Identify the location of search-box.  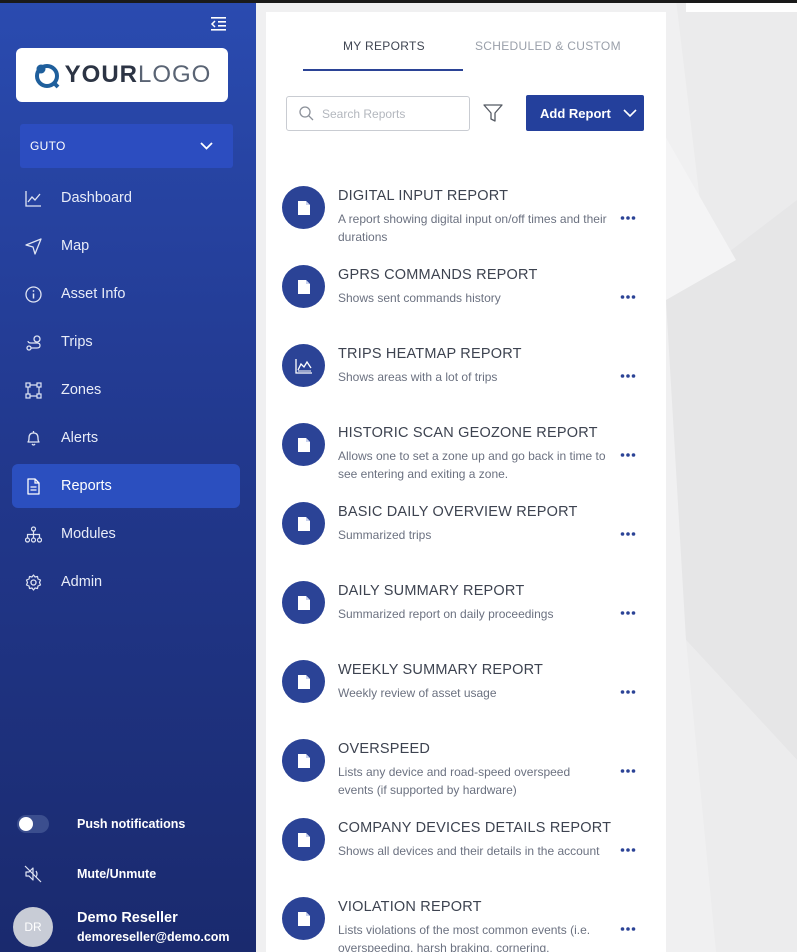
(378, 113).